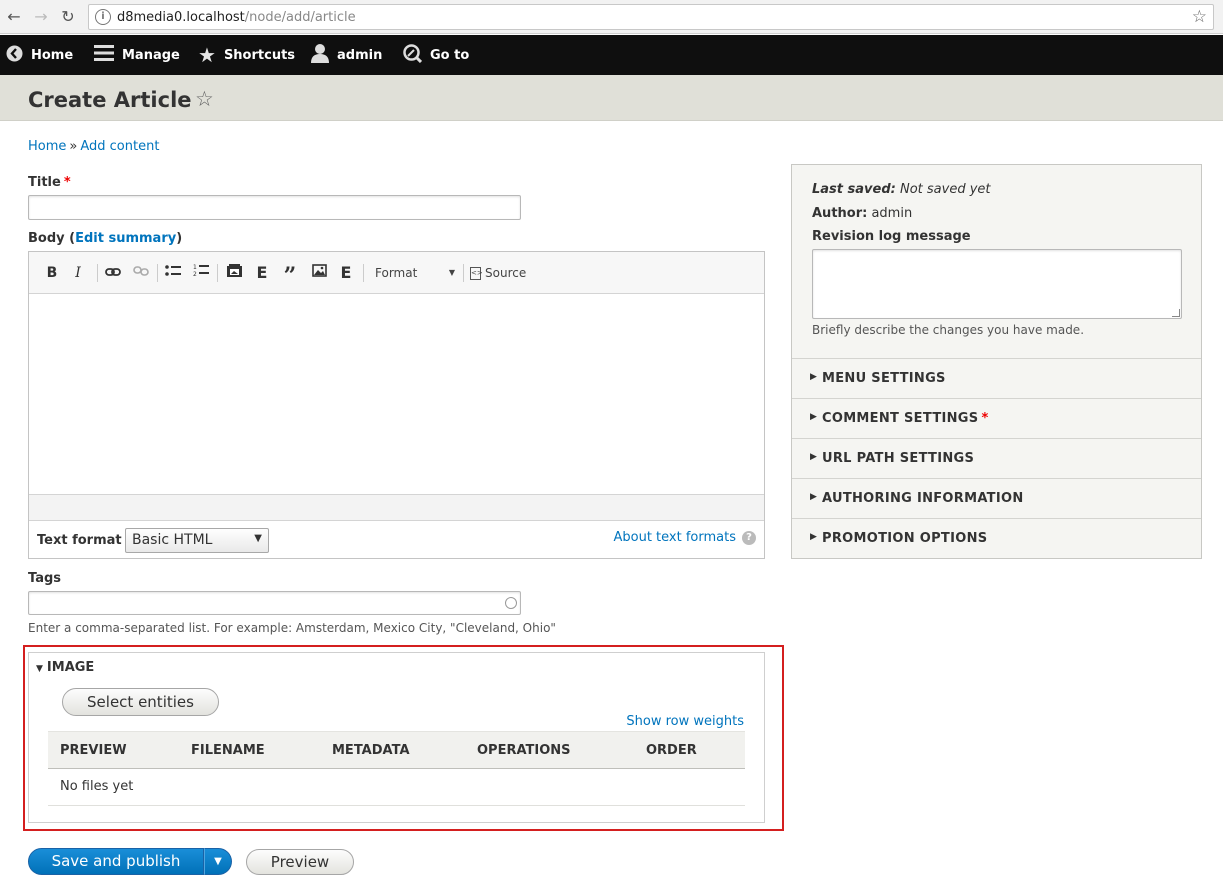  What do you see at coordinates (898, 458) in the screenshot?
I see `url-path-settings-title: URL PATH SETTINGS` at bounding box center [898, 458].